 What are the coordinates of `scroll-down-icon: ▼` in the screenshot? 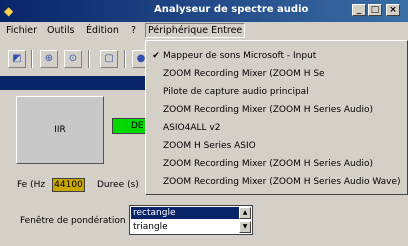 It's located at (245, 227).